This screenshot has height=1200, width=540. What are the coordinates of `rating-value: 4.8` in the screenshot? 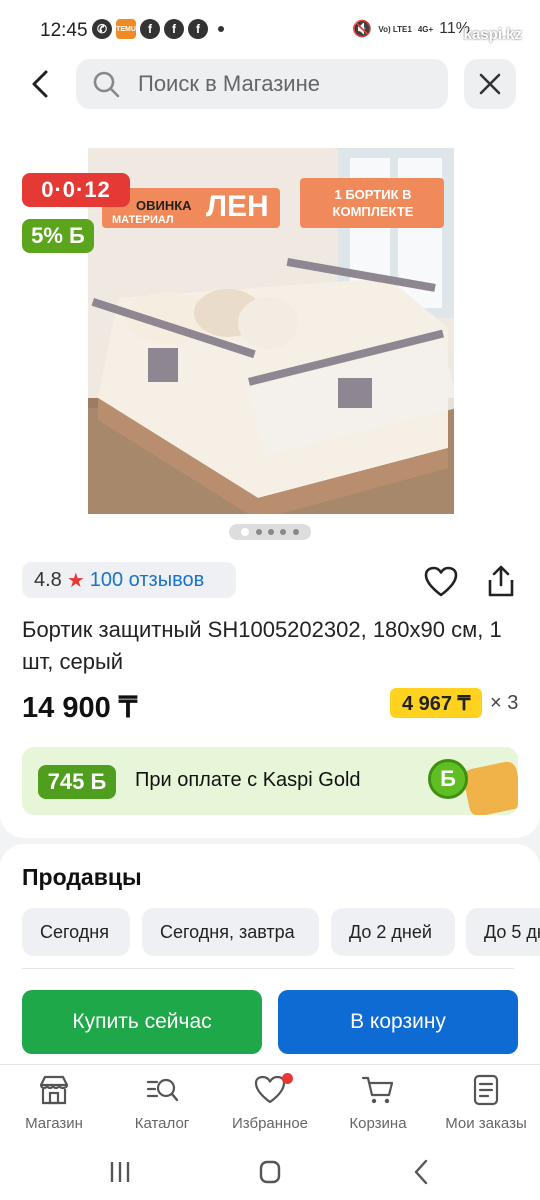 It's located at (48, 579).